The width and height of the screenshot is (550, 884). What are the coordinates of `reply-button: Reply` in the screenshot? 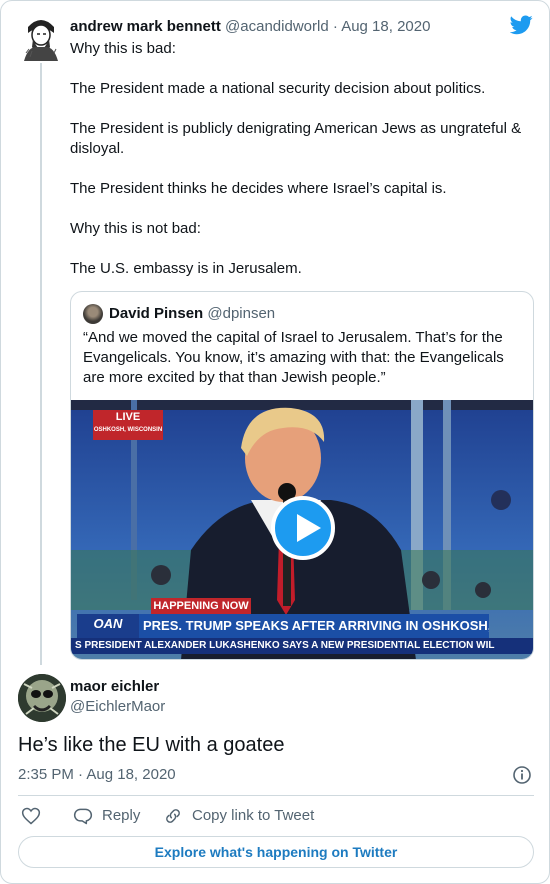 It's located at (110, 816).